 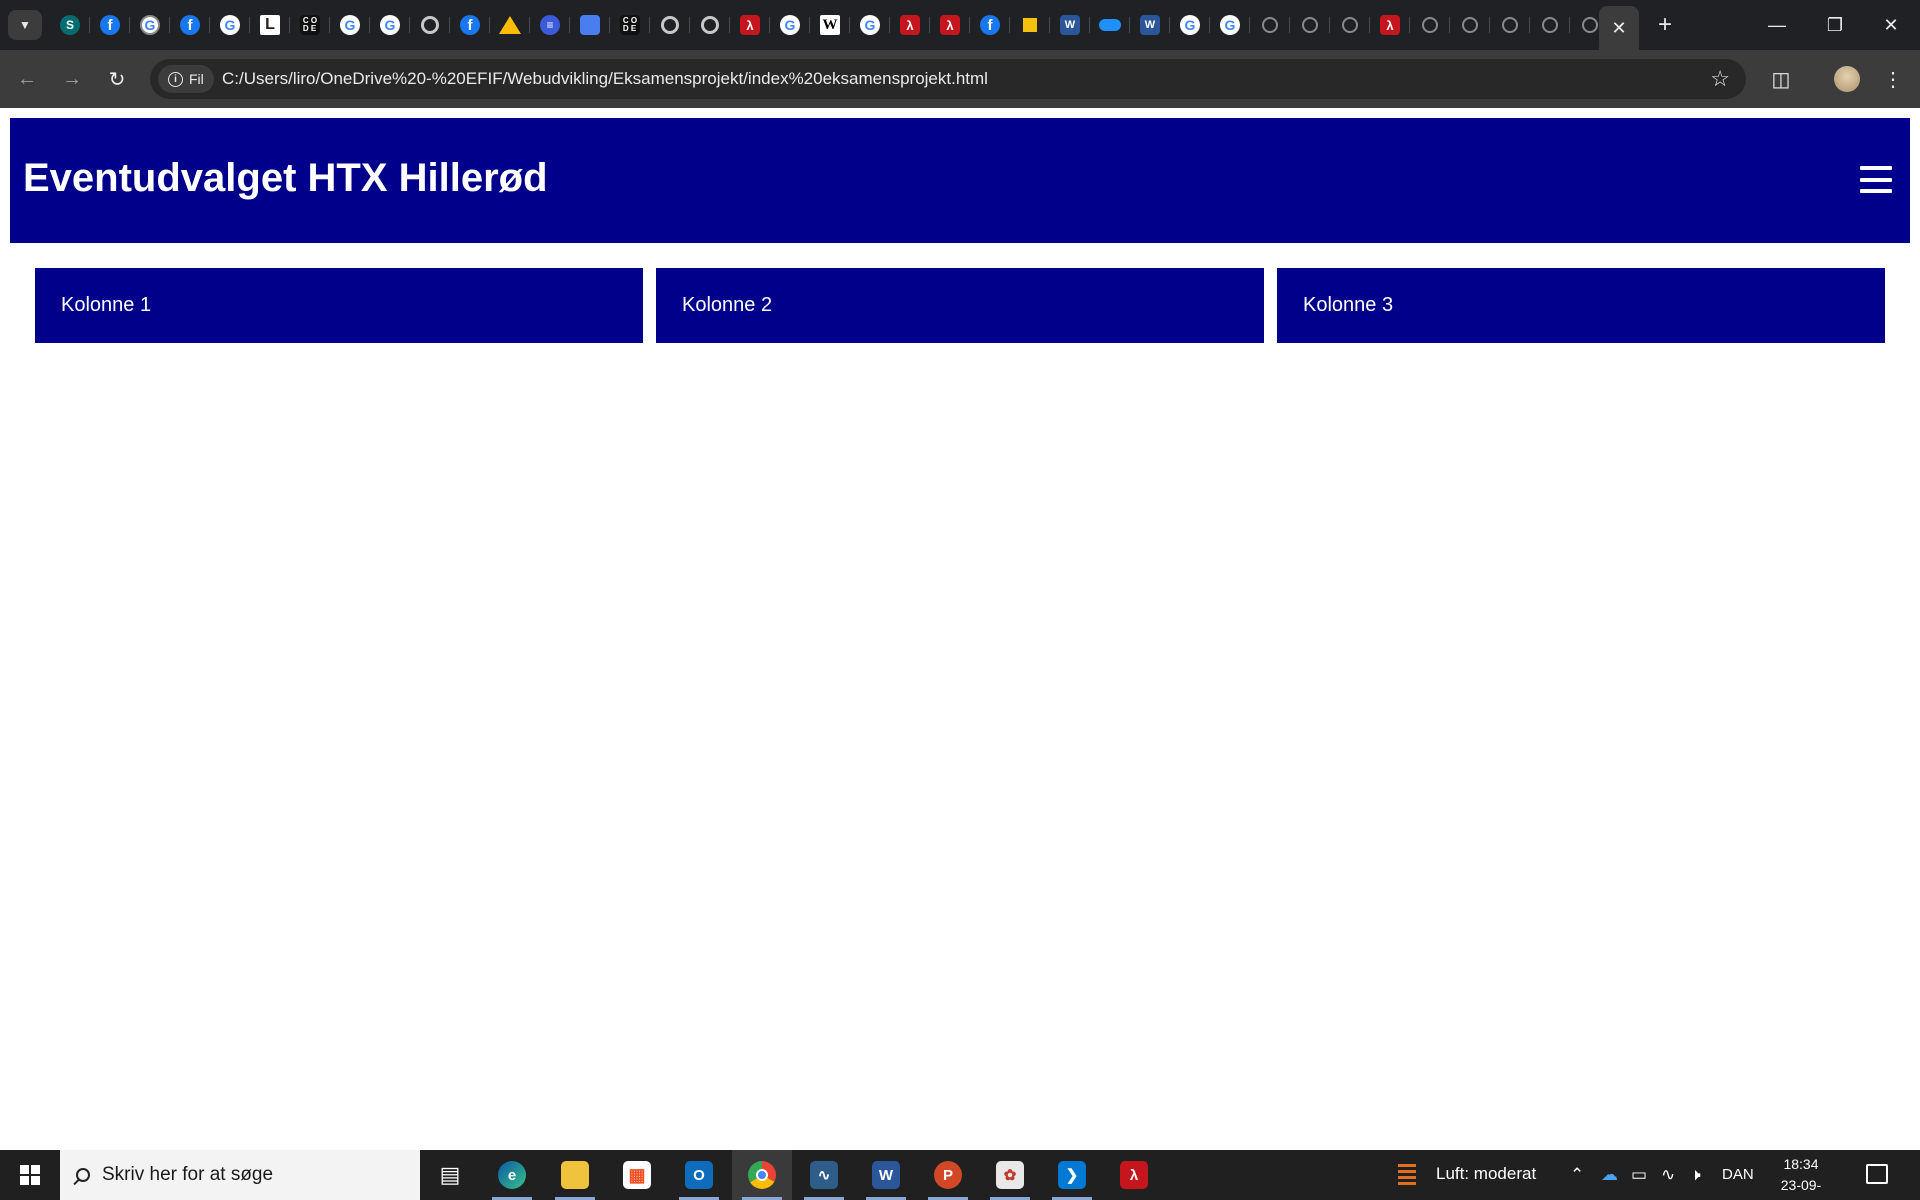 What do you see at coordinates (186, 79) in the screenshot?
I see `site-info-chip: i Fil` at bounding box center [186, 79].